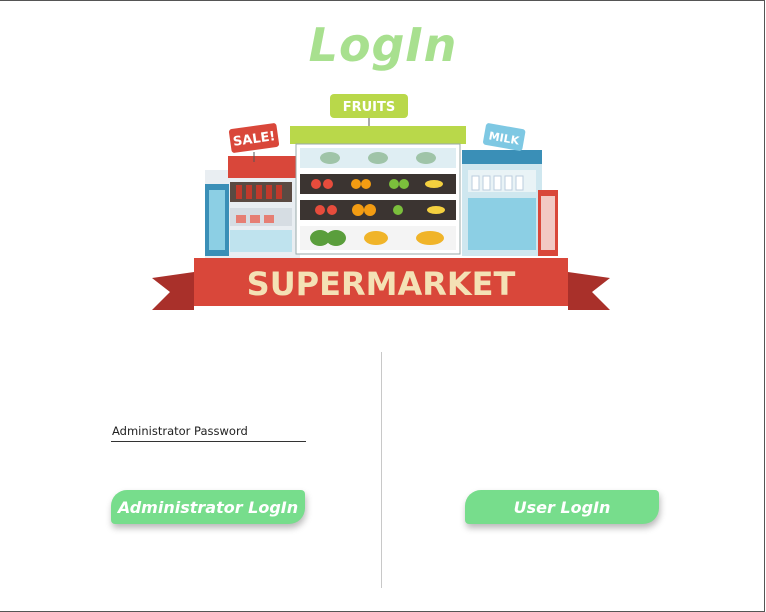  What do you see at coordinates (381, 284) in the screenshot?
I see `supermarket-ribbon-label: SUPERMARKET` at bounding box center [381, 284].